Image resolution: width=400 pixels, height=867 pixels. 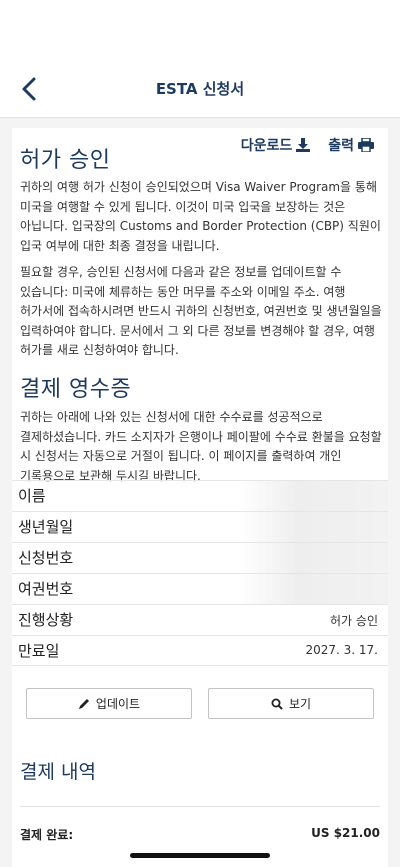 What do you see at coordinates (200, 619) in the screenshot?
I see `receipt-row-status: 진행상황 허가 승인` at bounding box center [200, 619].